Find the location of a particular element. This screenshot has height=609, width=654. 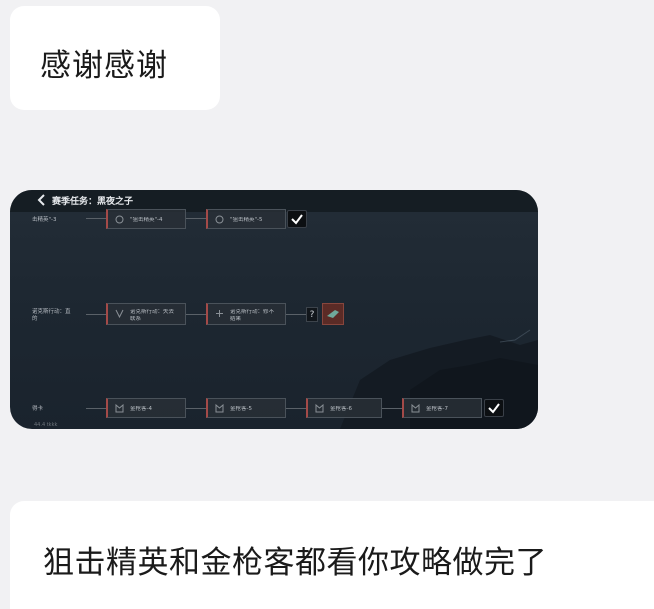

task-node-knox-lost-contact: 诺克斯行动：失去 联系 is located at coordinates (146, 314).